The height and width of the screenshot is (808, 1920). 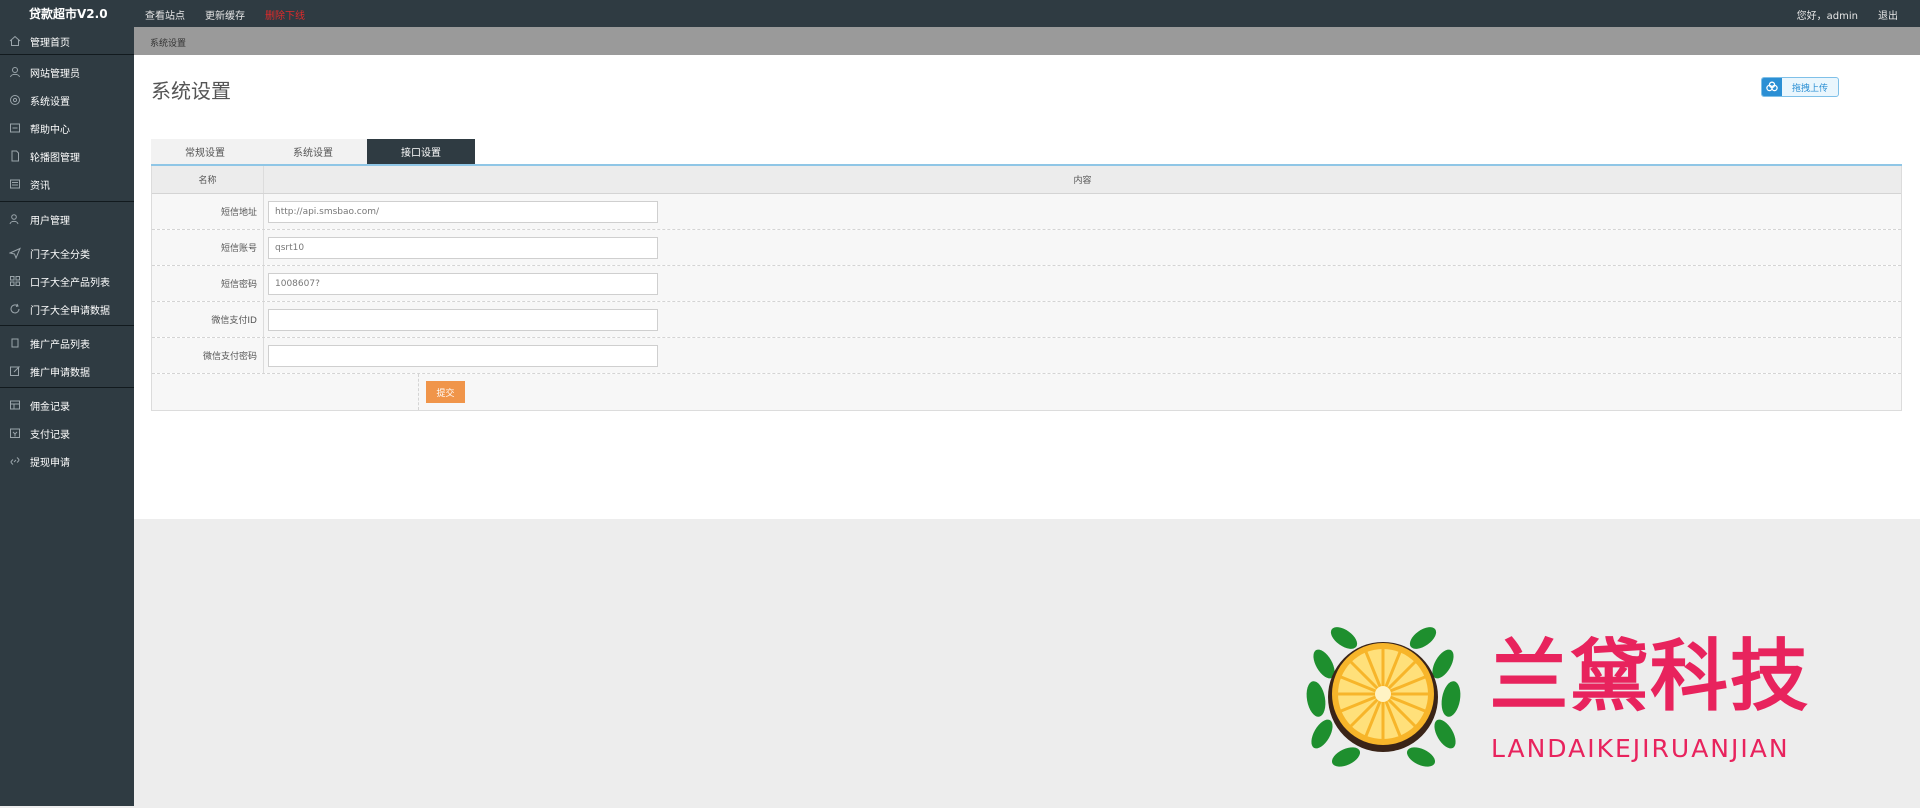 I want to click on wechat-pay-password-label: 微信支付密码, so click(x=208, y=355).